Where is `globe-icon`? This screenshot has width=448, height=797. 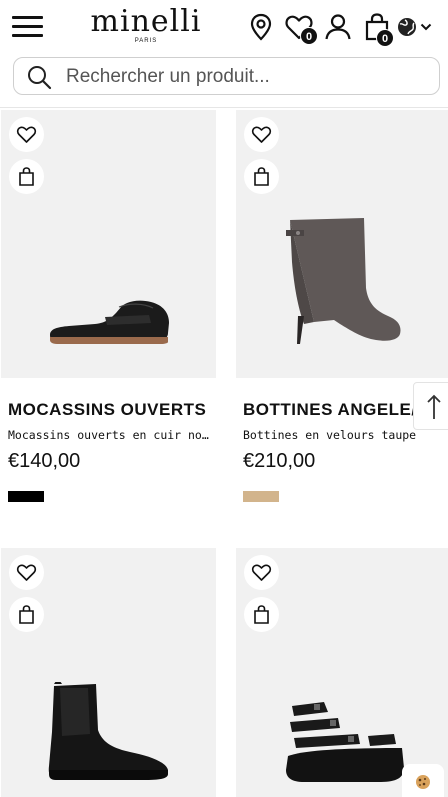
globe-icon is located at coordinates (407, 27).